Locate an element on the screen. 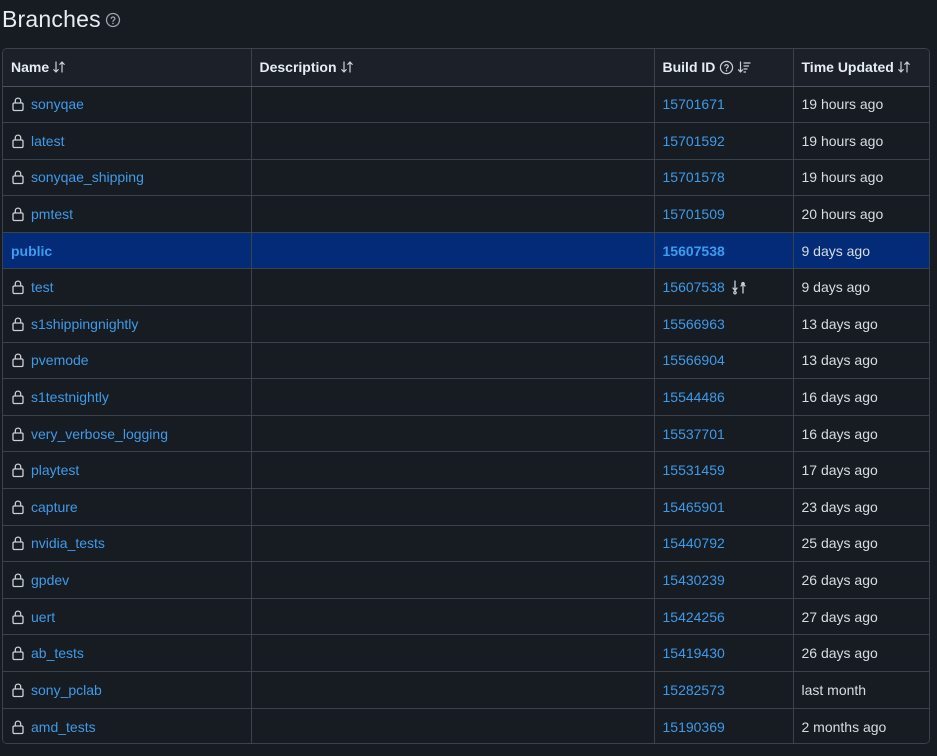  column-header-description: Description is located at coordinates (453, 68).